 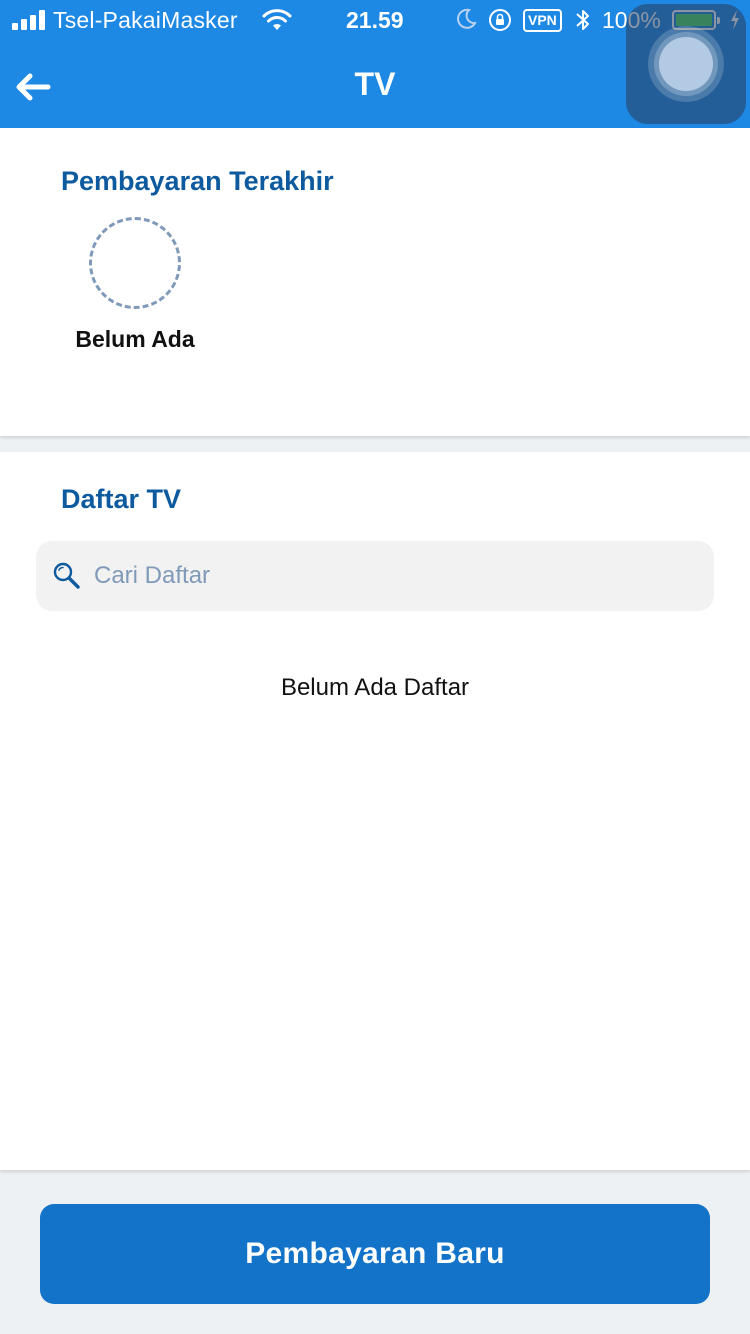 I want to click on recent-payments-title: Pembayaran Terakhir, so click(x=197, y=181).